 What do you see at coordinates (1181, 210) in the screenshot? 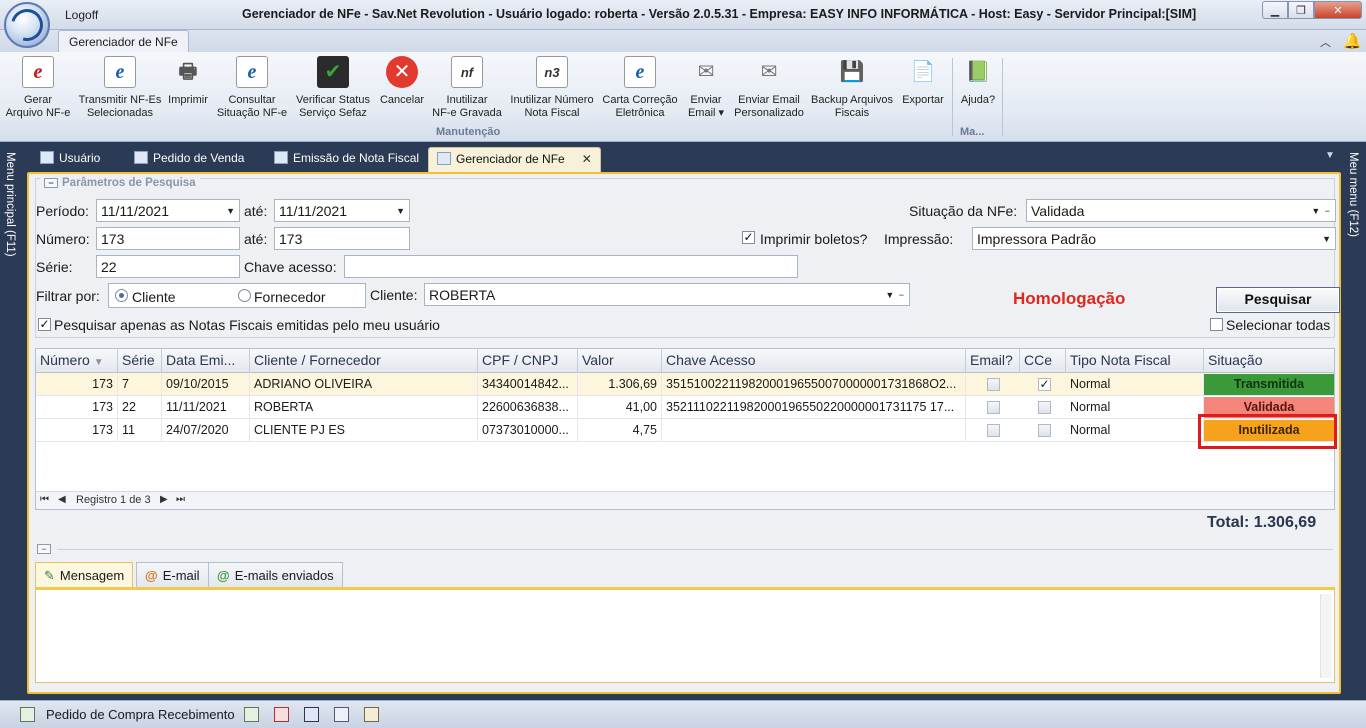
I see `situacao-select: Validada ▼ −` at bounding box center [1181, 210].